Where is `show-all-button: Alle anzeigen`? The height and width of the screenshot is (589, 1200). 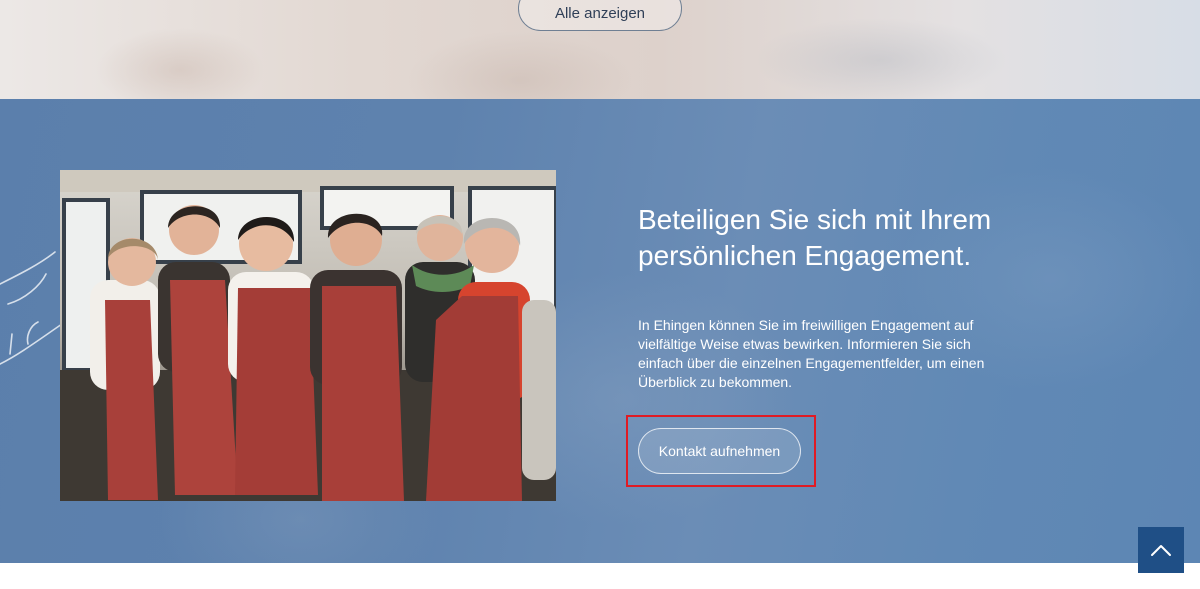
show-all-button: Alle anzeigen is located at coordinates (600, 15).